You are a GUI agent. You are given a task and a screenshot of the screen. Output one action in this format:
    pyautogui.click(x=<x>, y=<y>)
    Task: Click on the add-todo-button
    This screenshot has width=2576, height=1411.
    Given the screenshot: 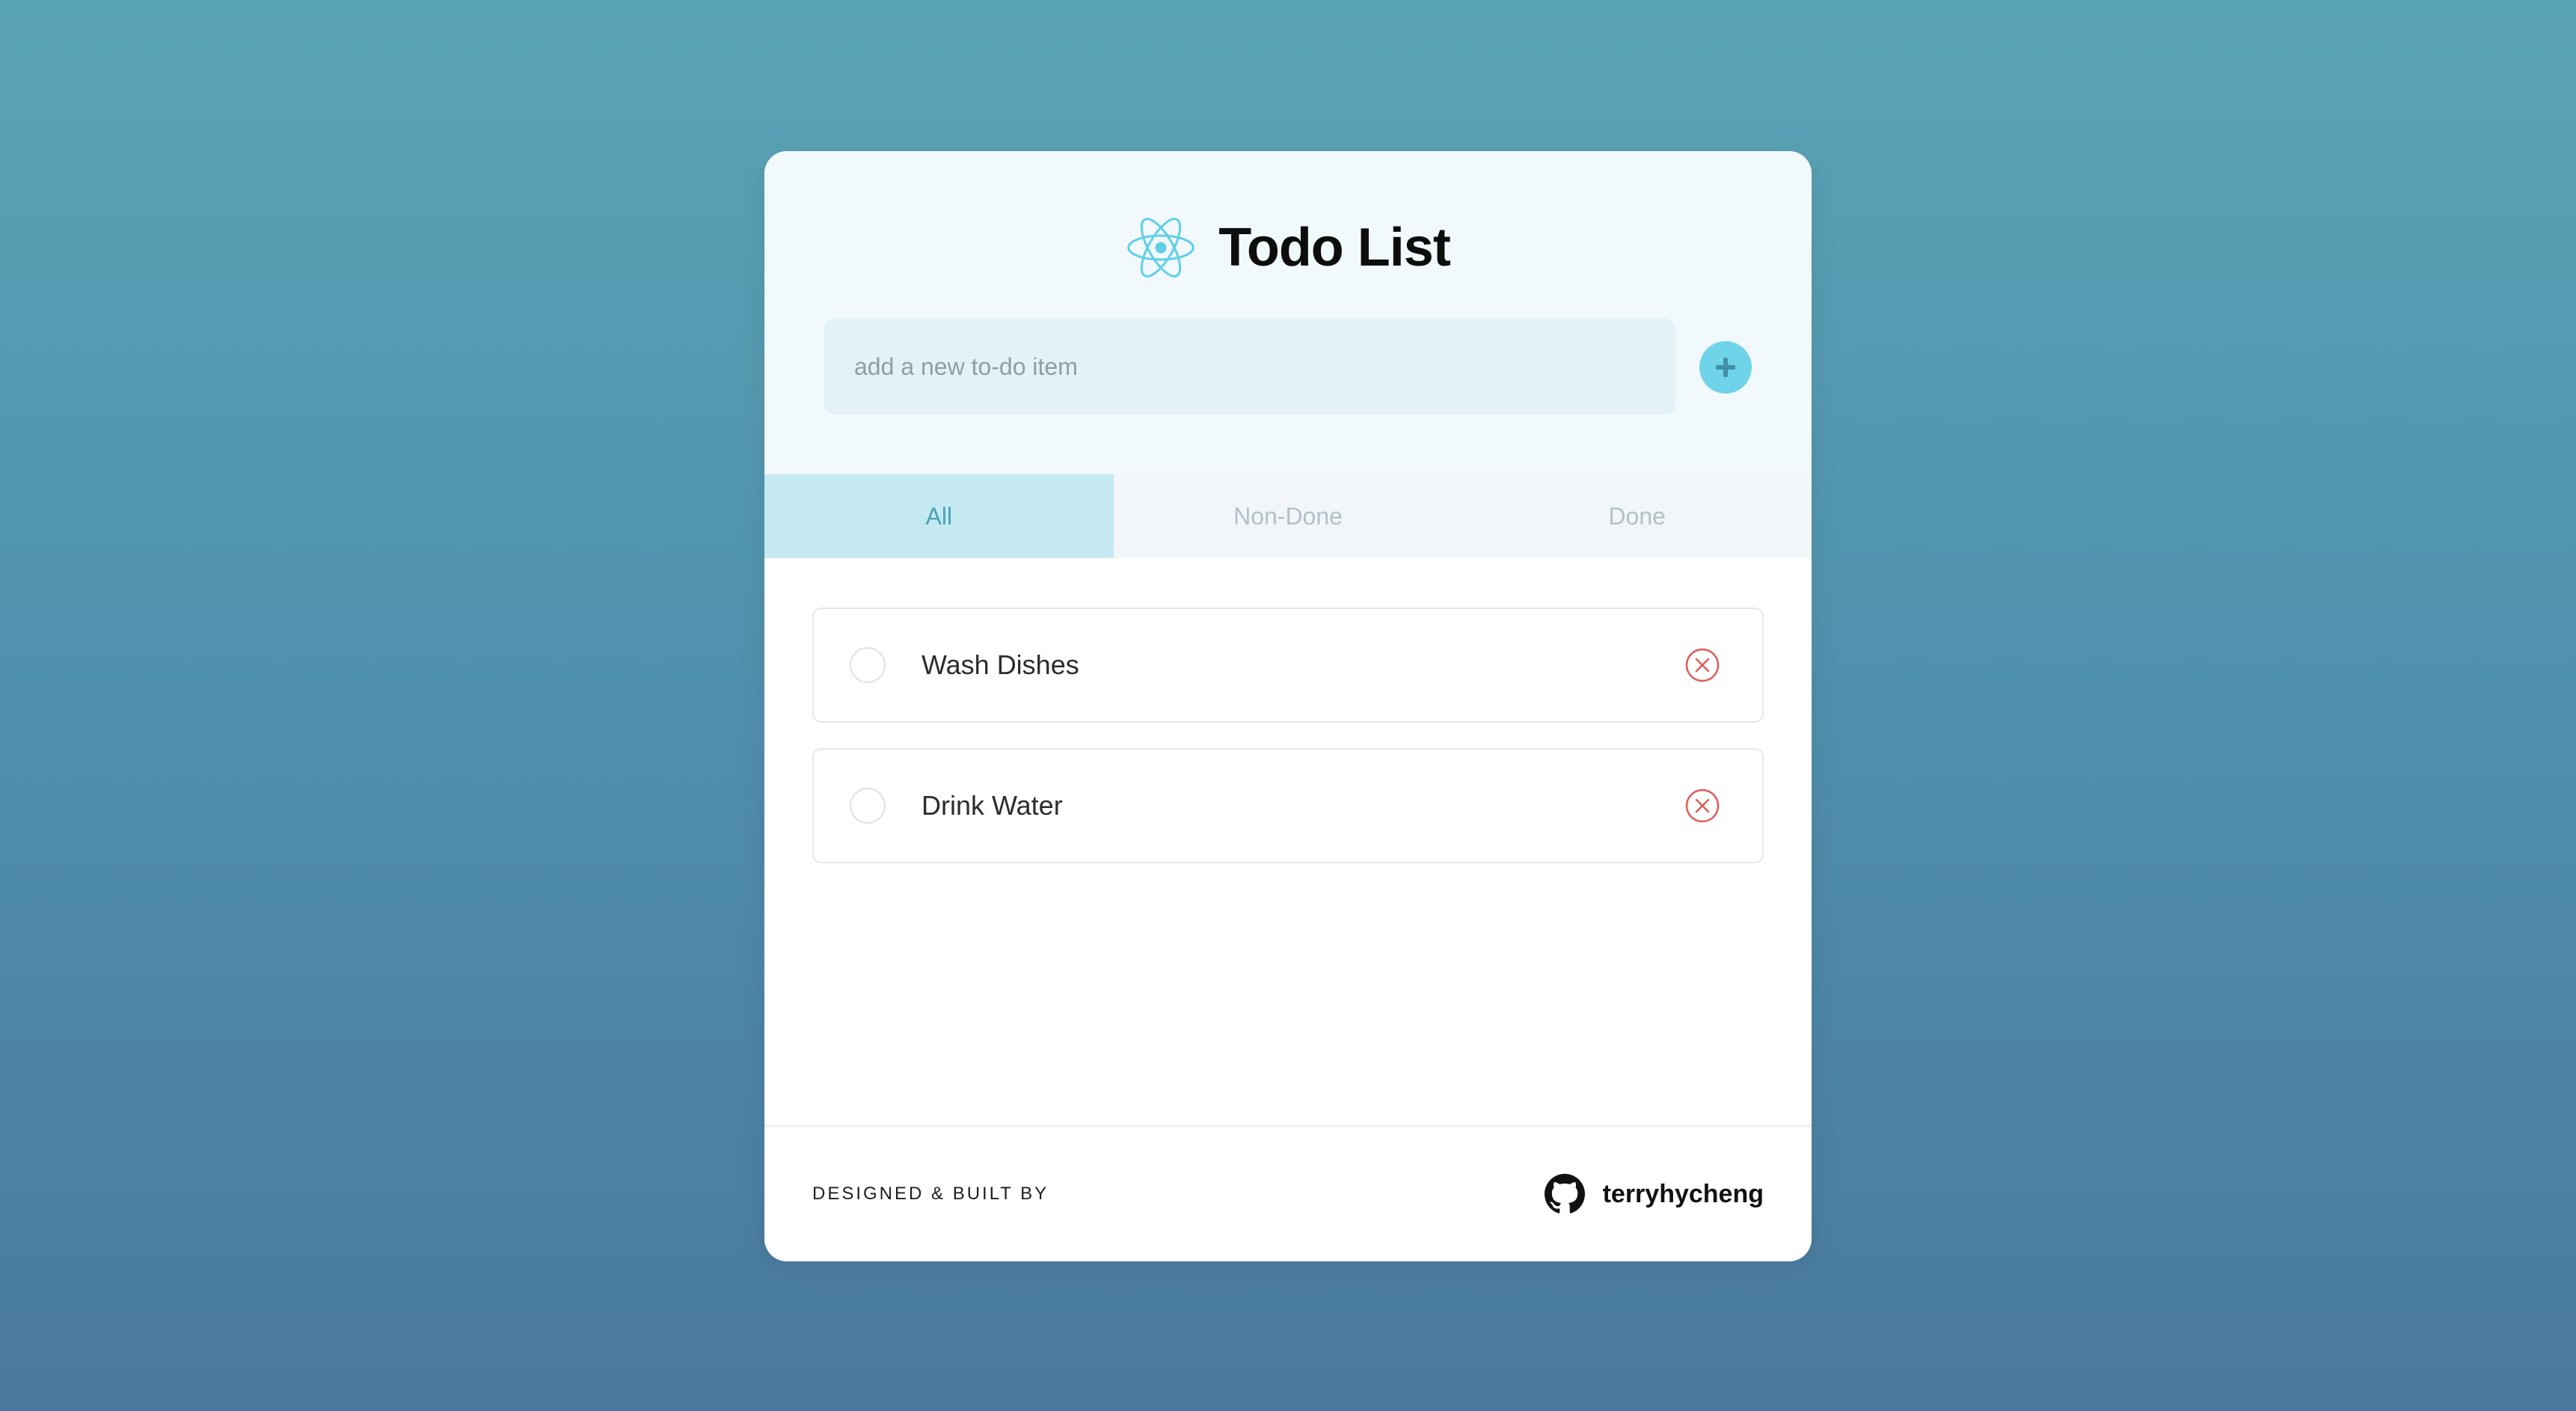 What is the action you would take?
    pyautogui.click(x=1725, y=367)
    